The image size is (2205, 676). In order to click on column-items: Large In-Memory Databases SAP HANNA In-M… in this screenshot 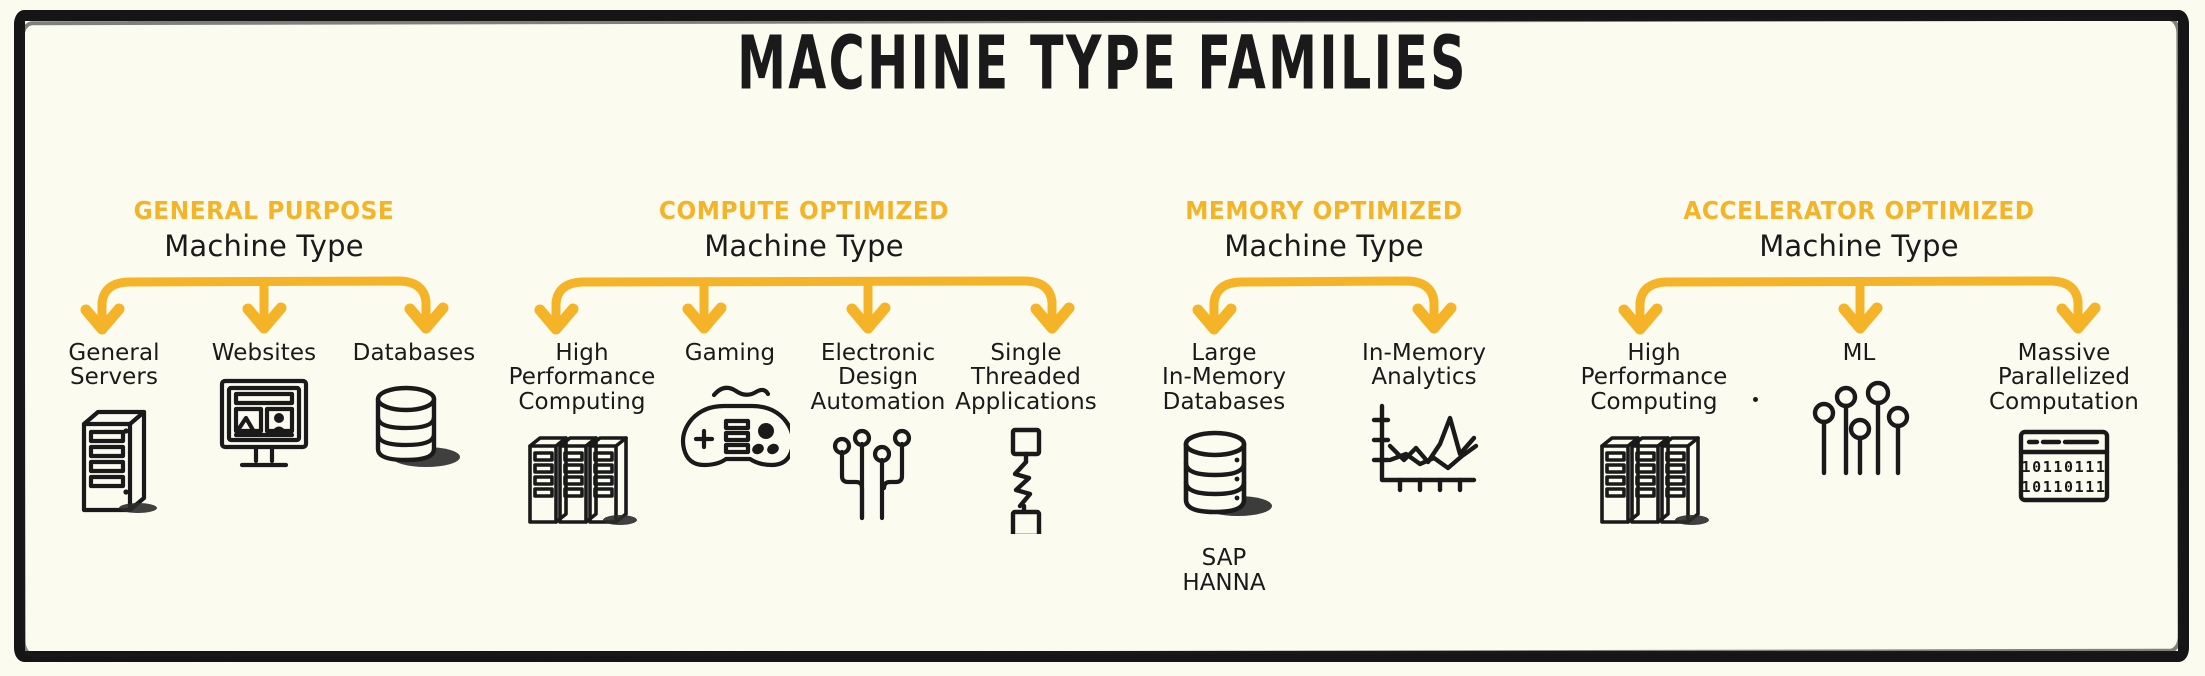, I will do `click(1324, 468)`.